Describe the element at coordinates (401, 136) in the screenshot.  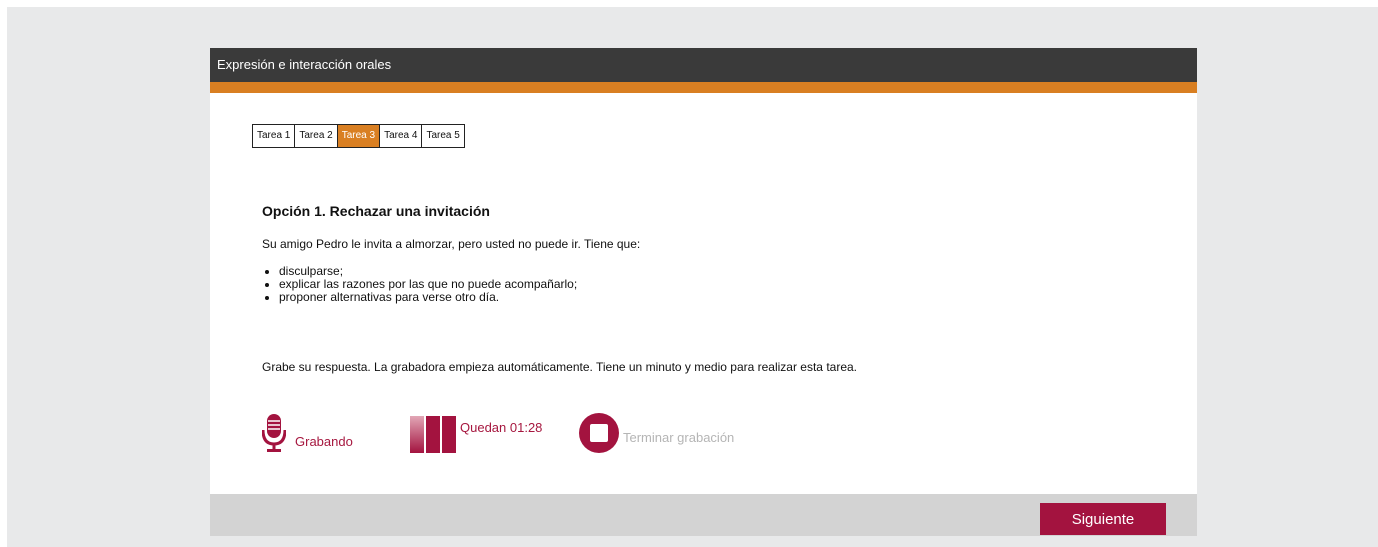
I see `tab-tarea-4: Tarea 4` at that location.